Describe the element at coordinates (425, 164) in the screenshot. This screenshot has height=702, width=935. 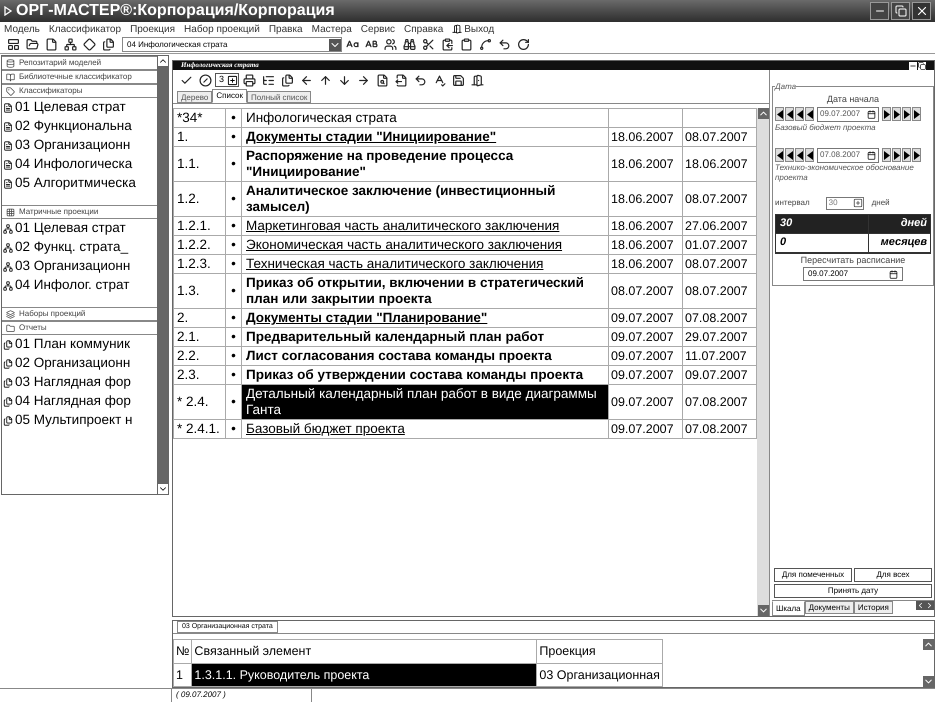
I see `task-name-cell: Распоряжение на проведение процесса "Инициирование"` at that location.